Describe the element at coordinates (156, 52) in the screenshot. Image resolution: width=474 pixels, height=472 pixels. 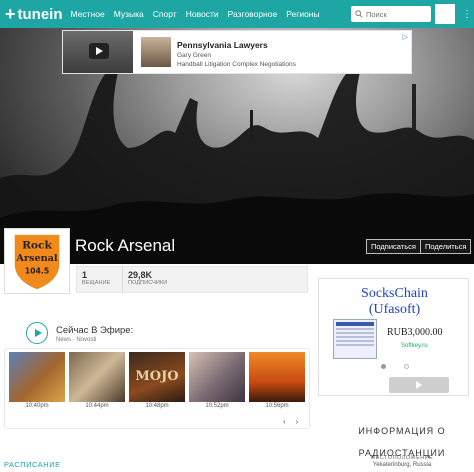
I see `ad-lawyer-photo` at that location.